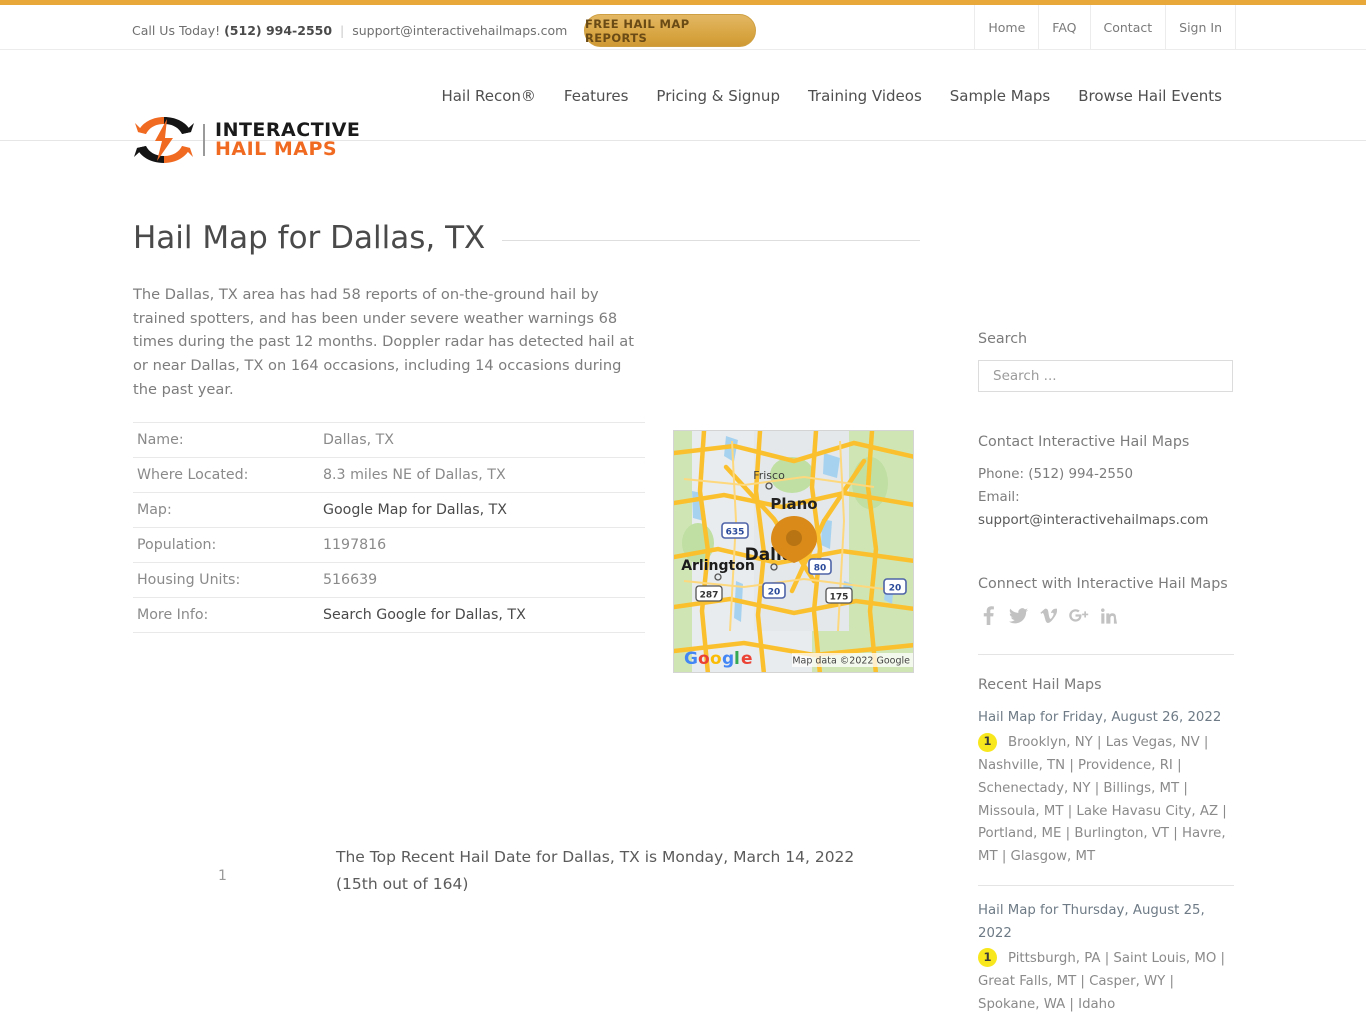 This screenshot has width=1366, height=1016. I want to click on nav-item-training-videos: Training Videos, so click(865, 96).